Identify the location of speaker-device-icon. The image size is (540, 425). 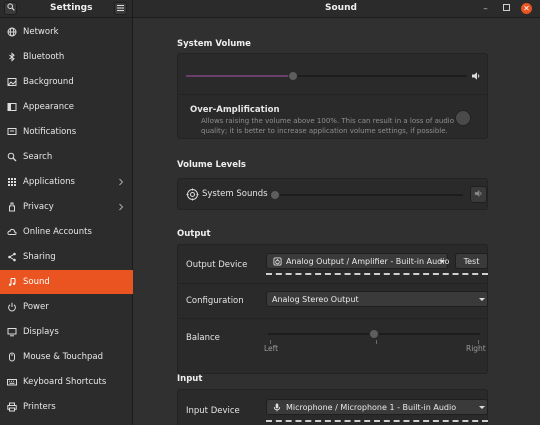
(277, 263).